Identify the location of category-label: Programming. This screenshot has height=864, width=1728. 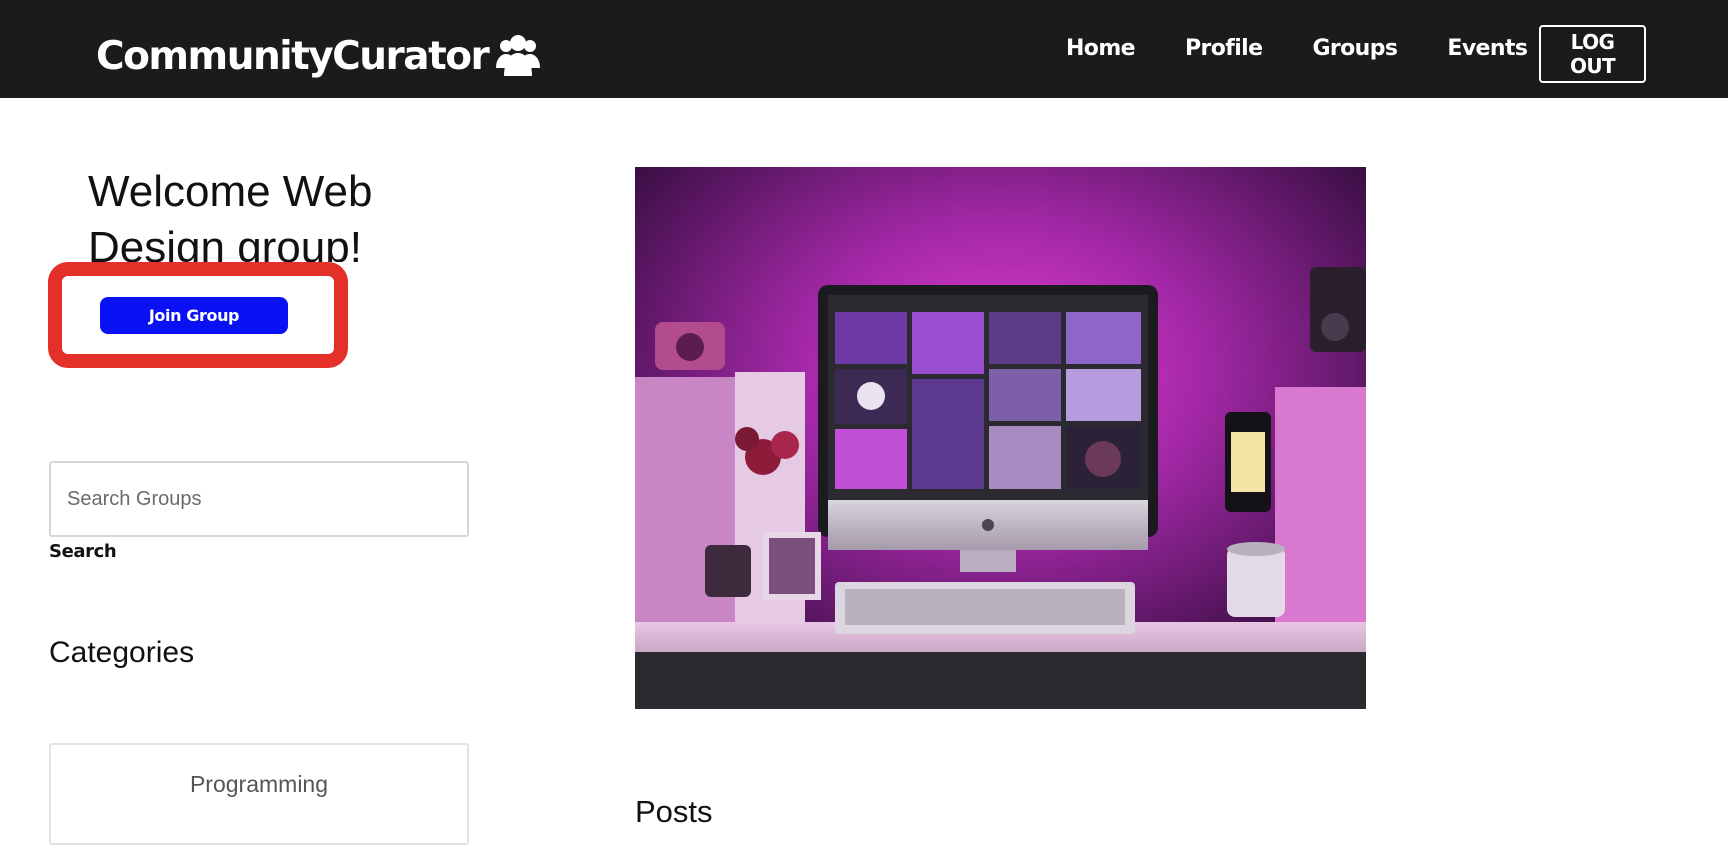
(259, 784).